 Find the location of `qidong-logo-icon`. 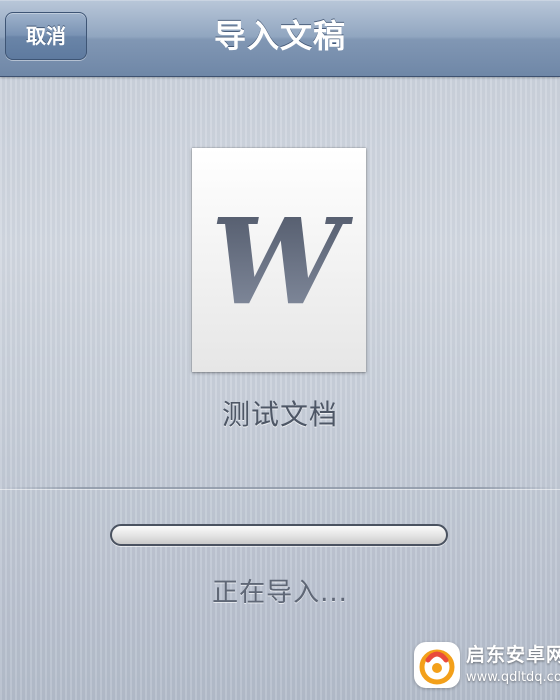

qidong-logo-icon is located at coordinates (437, 665).